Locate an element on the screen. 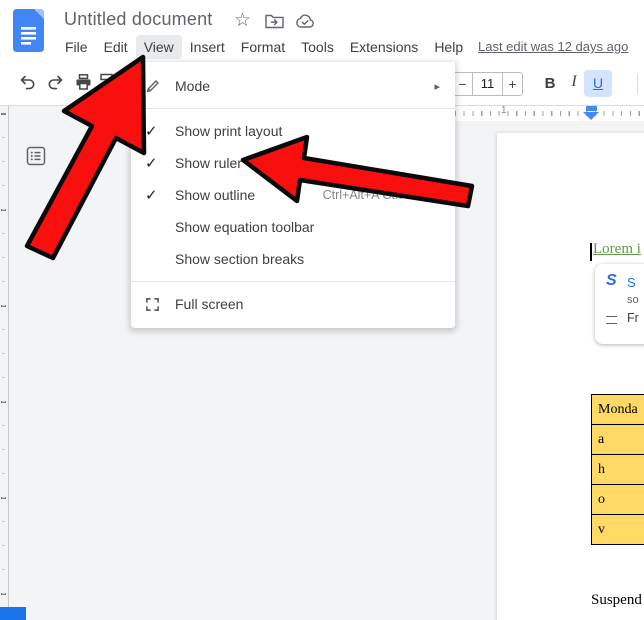 This screenshot has height=620, width=644. table-cell: v is located at coordinates (617, 529).